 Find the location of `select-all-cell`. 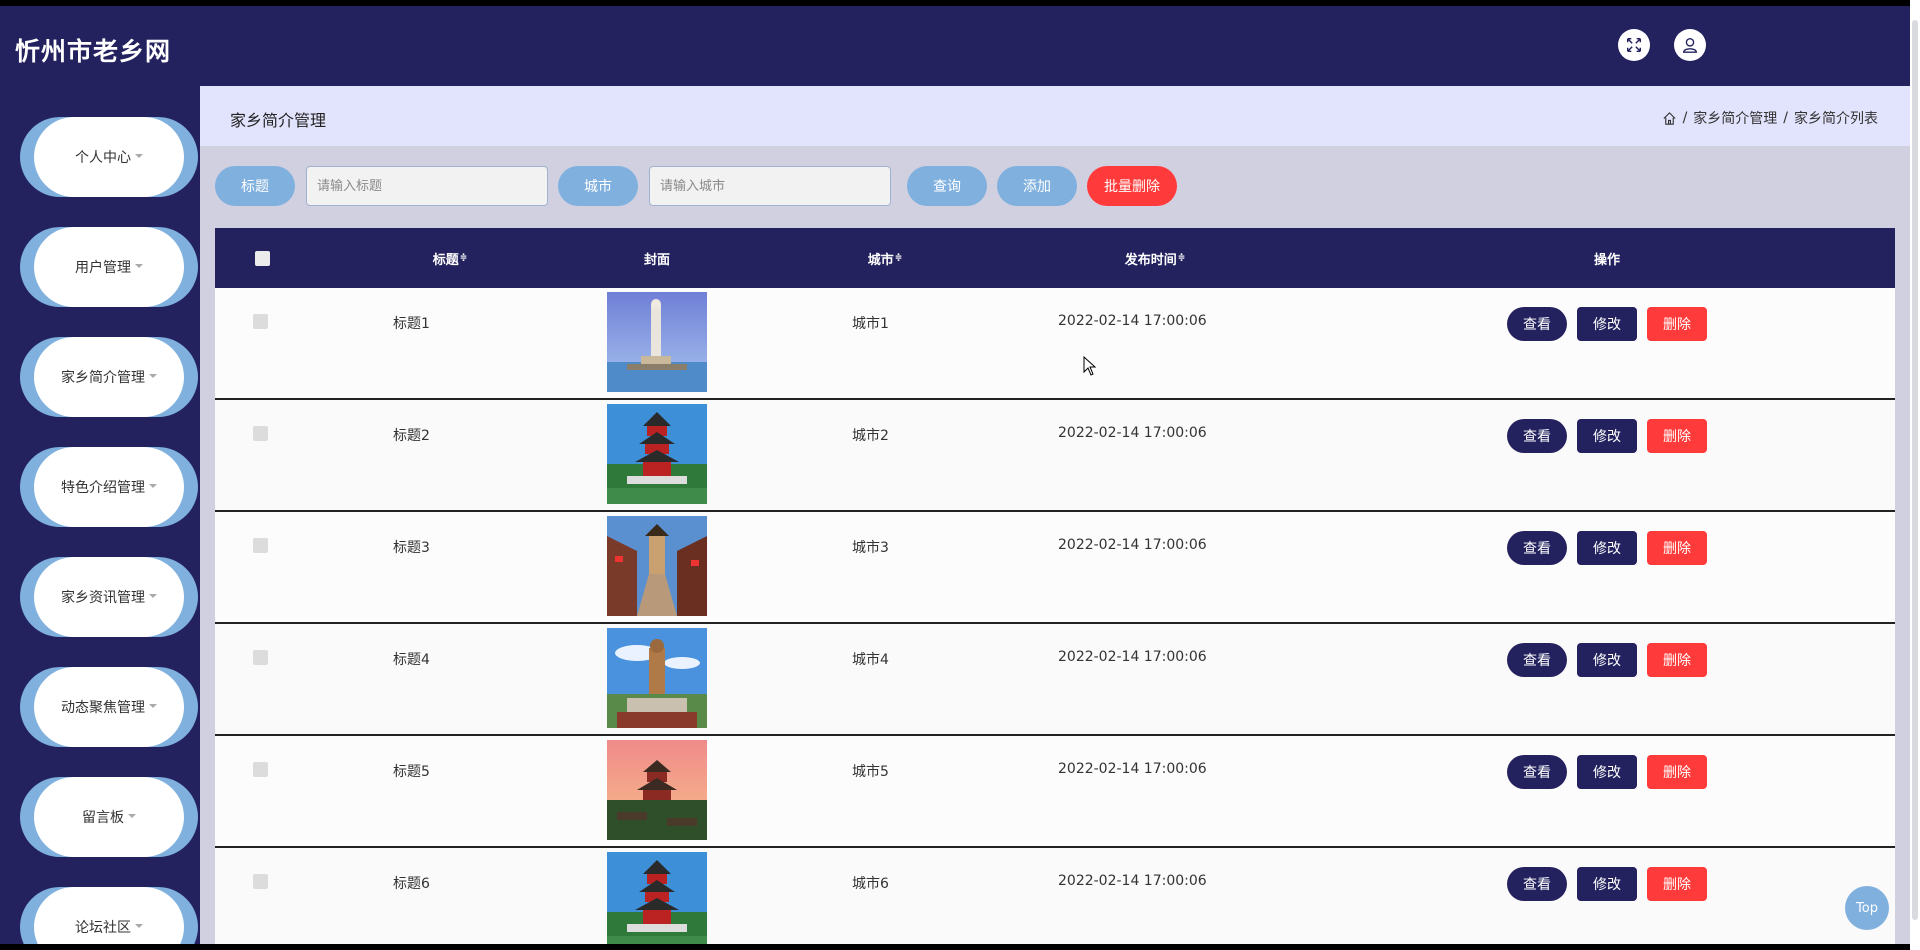

select-all-cell is located at coordinates (262, 258).